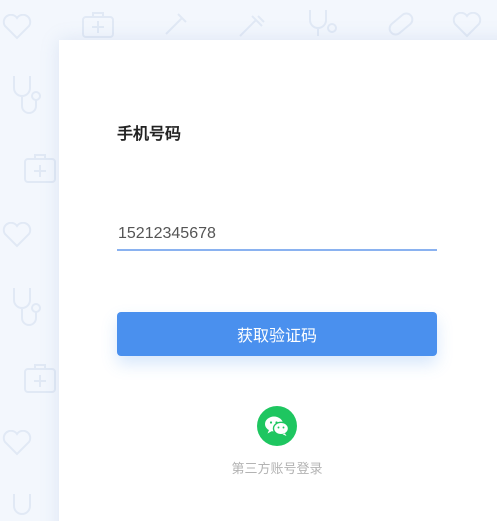  What do you see at coordinates (277, 234) in the screenshot?
I see `phone-input` at bounding box center [277, 234].